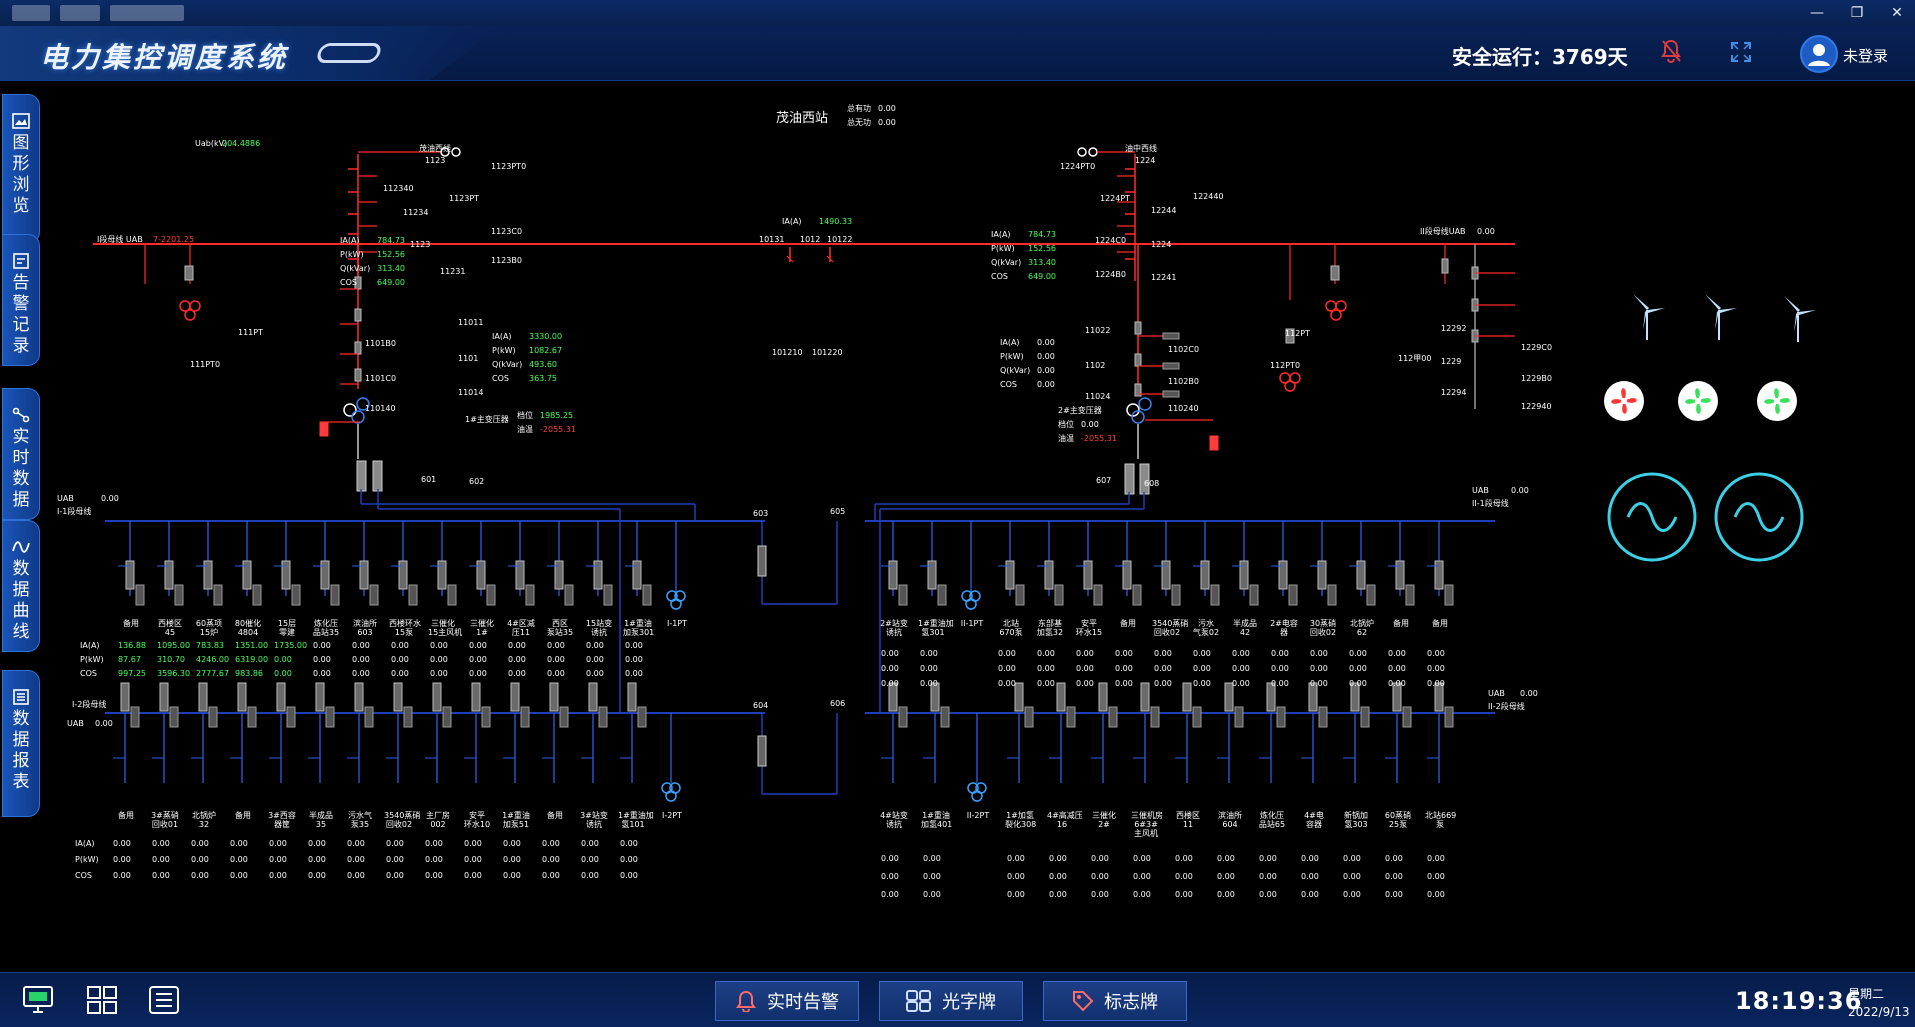 The height and width of the screenshot is (1027, 1915). What do you see at coordinates (1020, 820) in the screenshot?
I see `feeder-name: 1#加氢 裂化308` at bounding box center [1020, 820].